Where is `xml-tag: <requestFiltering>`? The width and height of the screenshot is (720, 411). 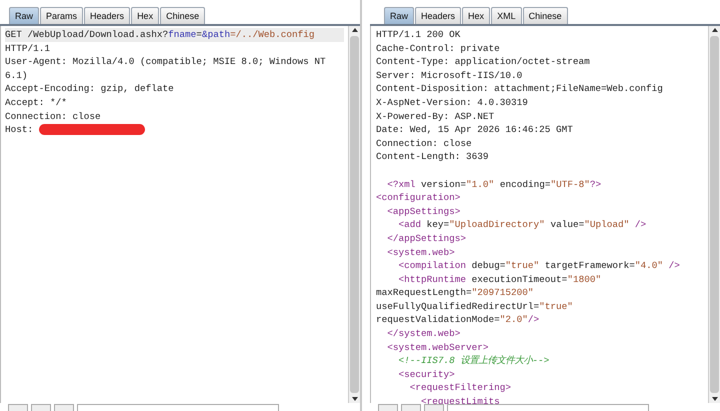
xml-tag: <requestFiltering> is located at coordinates (444, 388).